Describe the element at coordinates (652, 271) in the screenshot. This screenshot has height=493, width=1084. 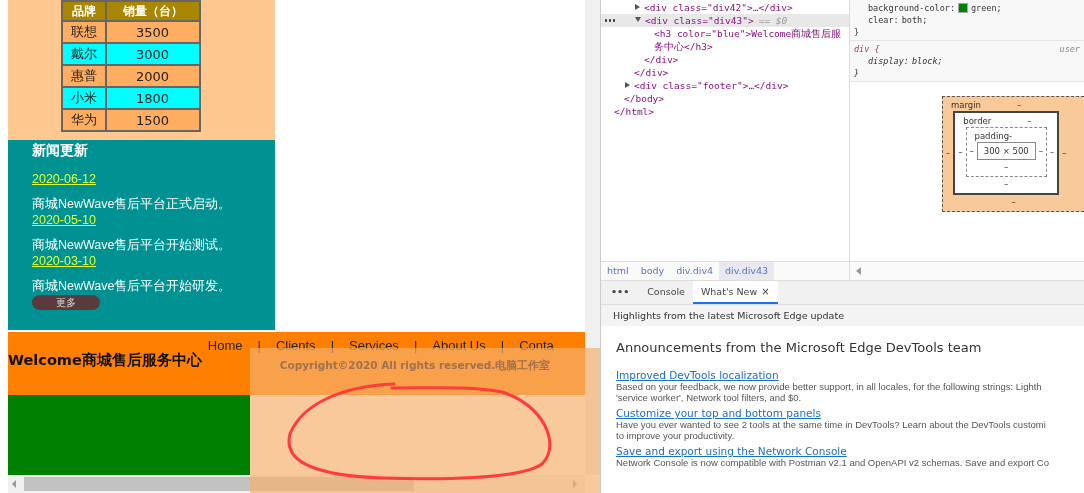
I see `breadcrumb: body` at that location.